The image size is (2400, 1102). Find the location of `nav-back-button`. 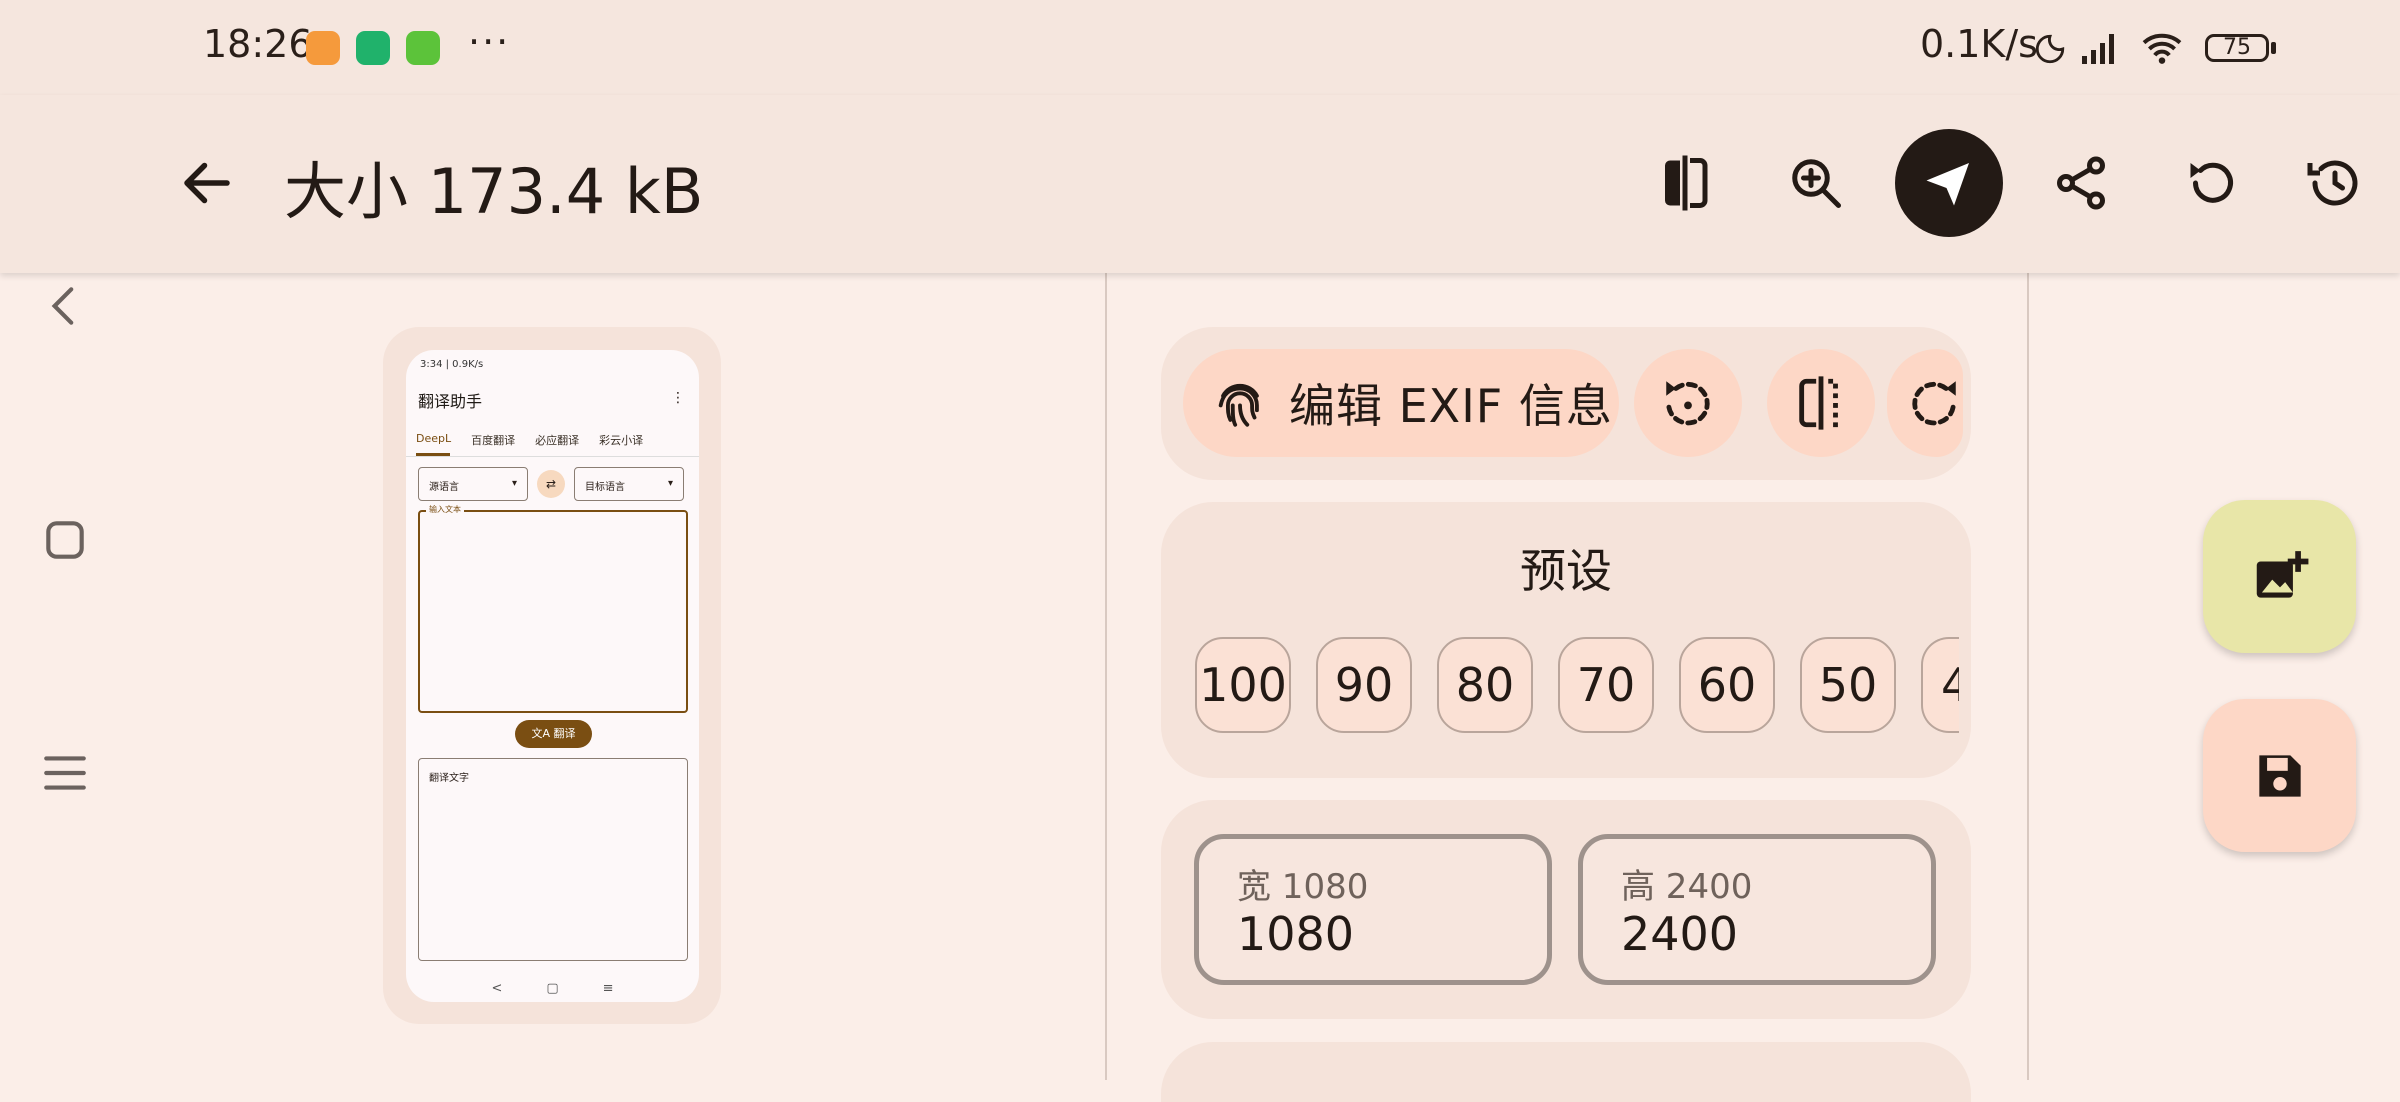

nav-back-button is located at coordinates (65, 306).